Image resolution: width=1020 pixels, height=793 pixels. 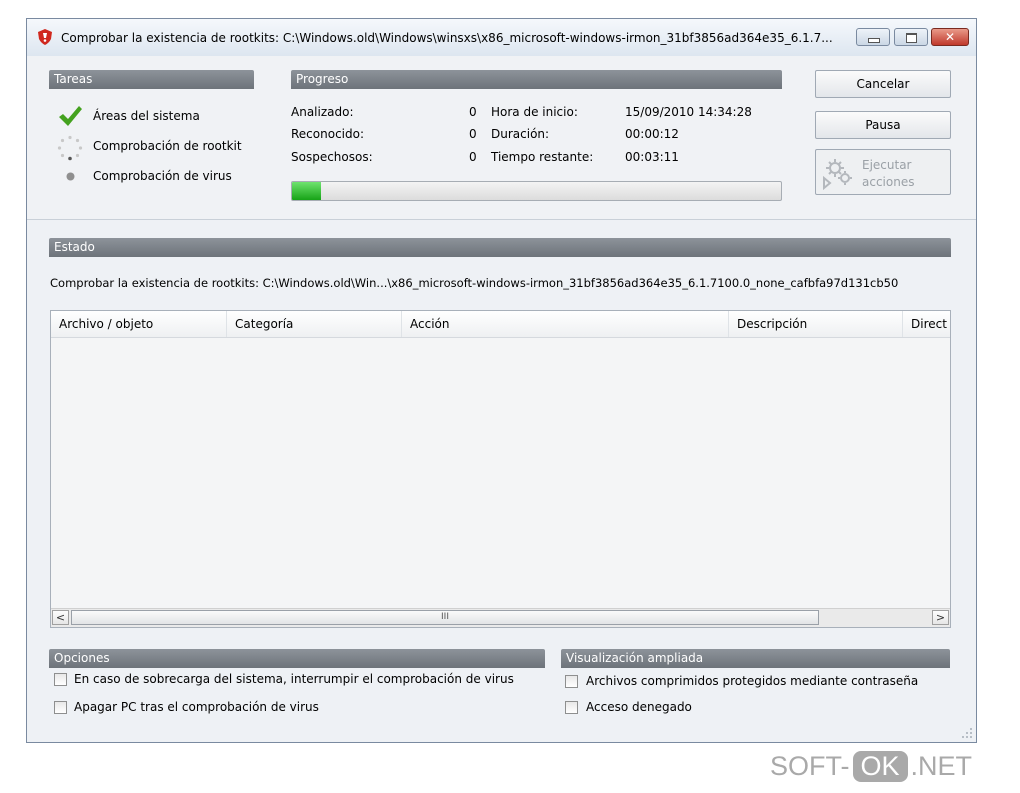 What do you see at coordinates (888, 182) in the screenshot?
I see `run-actions-label-2: acciones` at bounding box center [888, 182].